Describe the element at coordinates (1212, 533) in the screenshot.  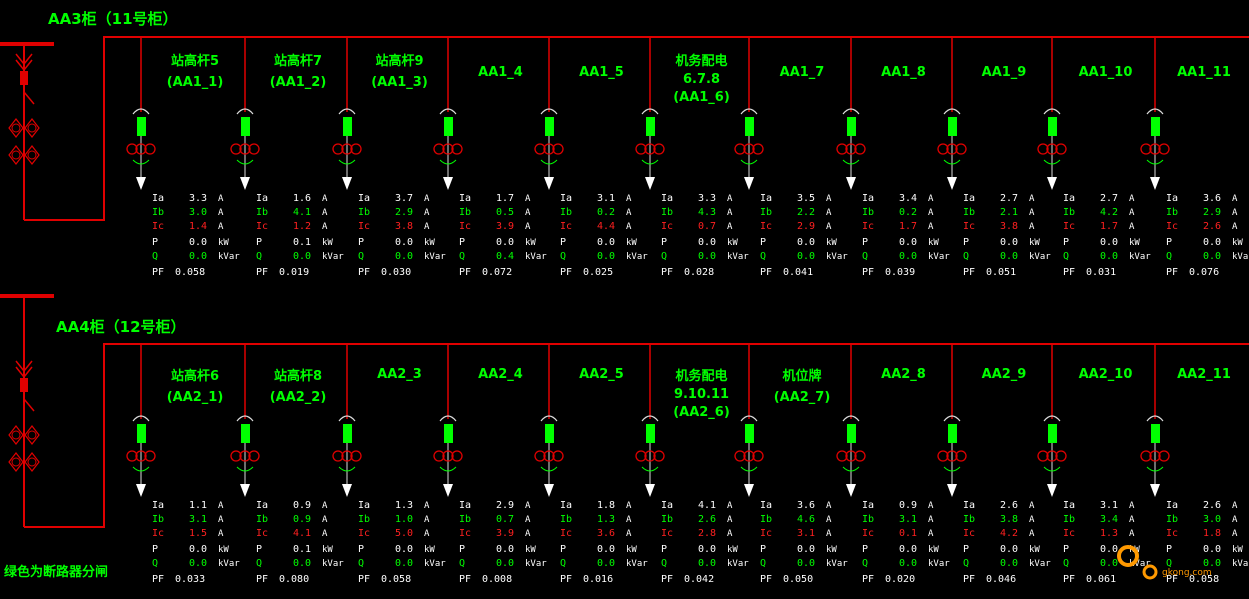
I see `measure-value-ic: 1.8` at that location.